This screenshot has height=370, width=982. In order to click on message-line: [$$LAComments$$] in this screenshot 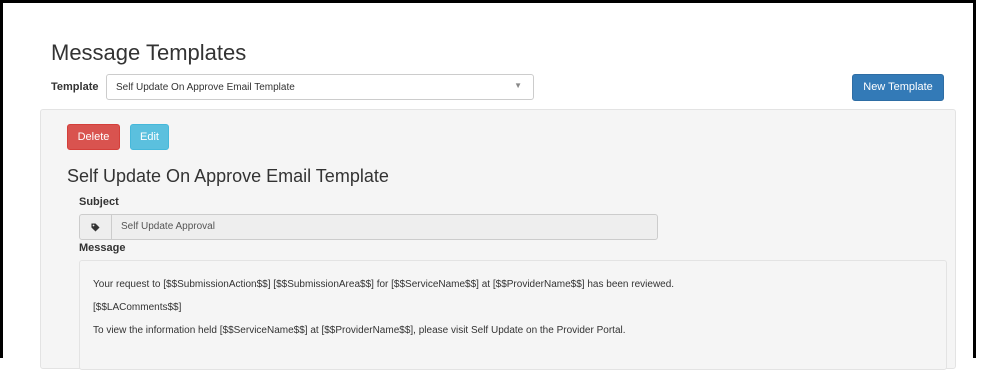, I will do `click(137, 307)`.